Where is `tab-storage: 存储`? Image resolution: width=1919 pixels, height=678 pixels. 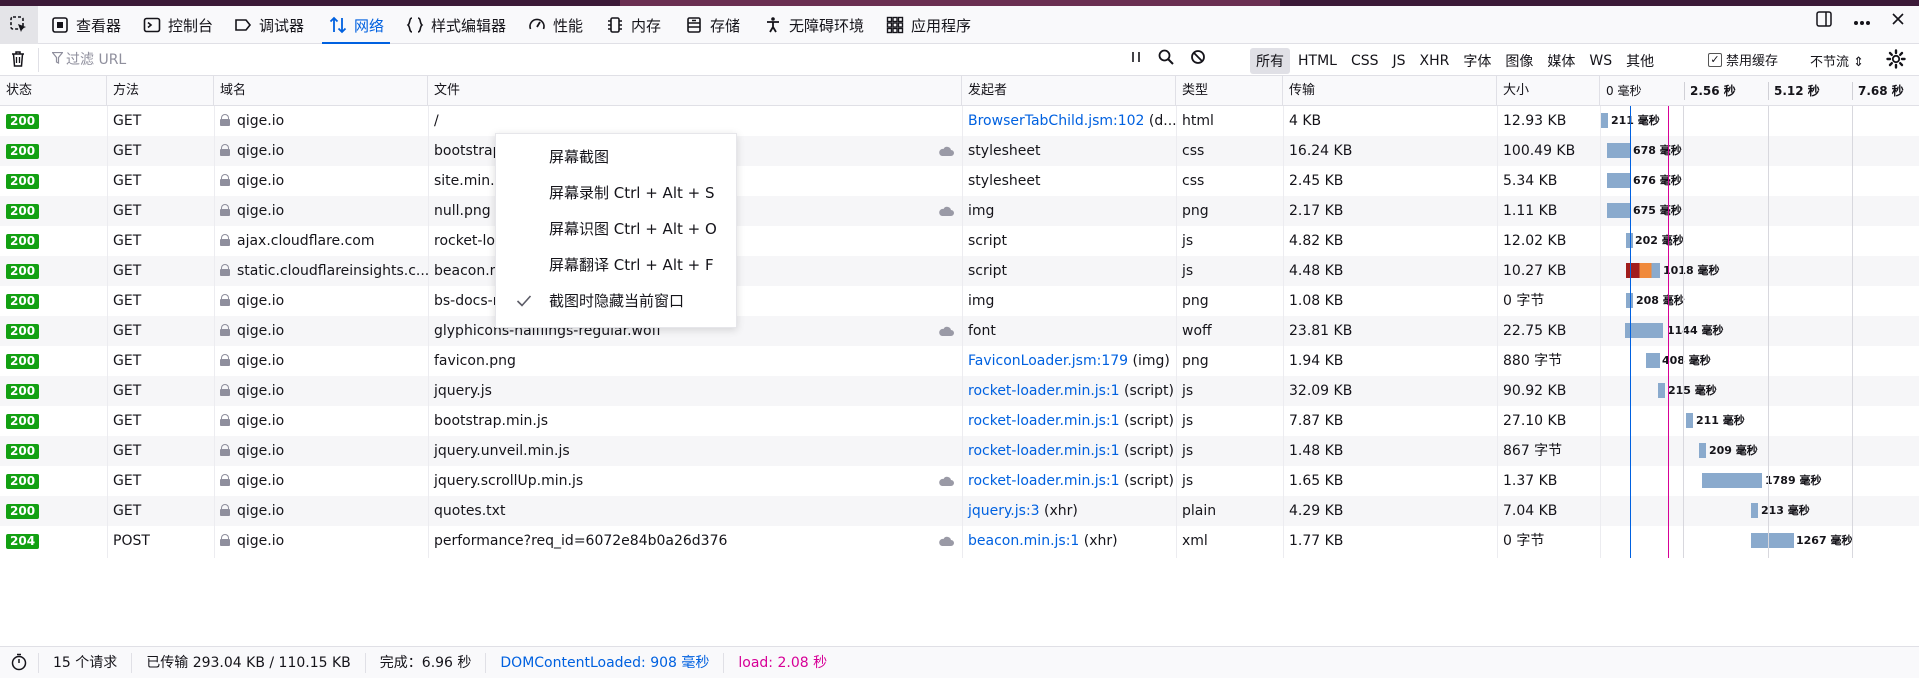
tab-storage: 存储 is located at coordinates (712, 25).